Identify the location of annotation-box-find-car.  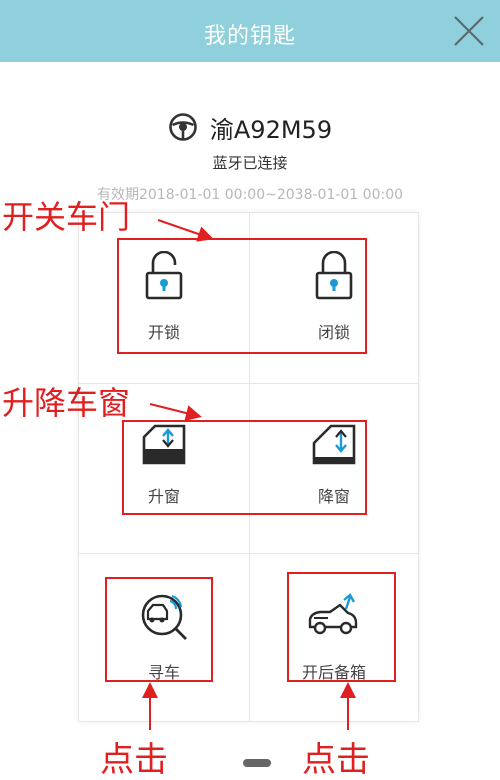
(159, 629).